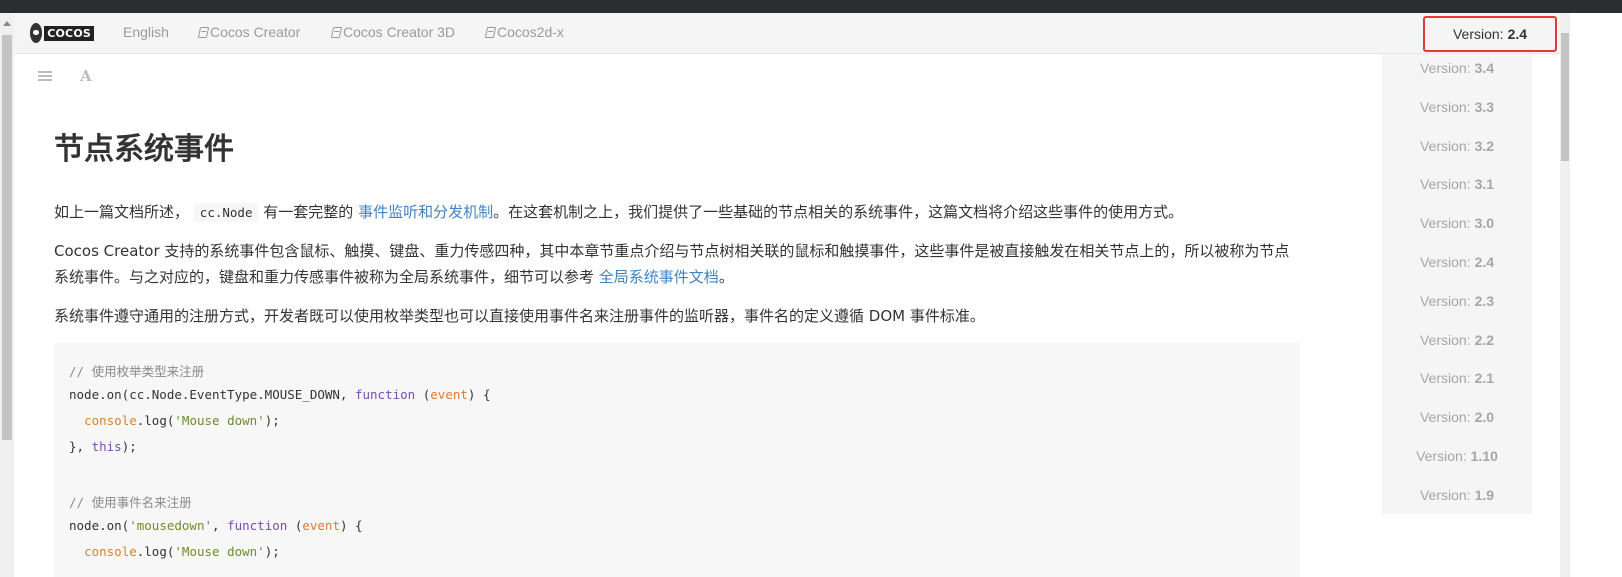  I want to click on link-event-mechanism: 事件监听和分发机制, so click(425, 212).